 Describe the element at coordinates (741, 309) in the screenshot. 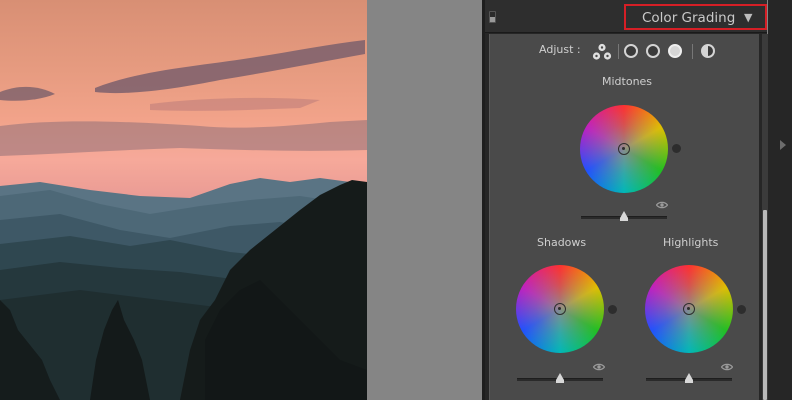

I see `highlights-wheel-knob` at that location.